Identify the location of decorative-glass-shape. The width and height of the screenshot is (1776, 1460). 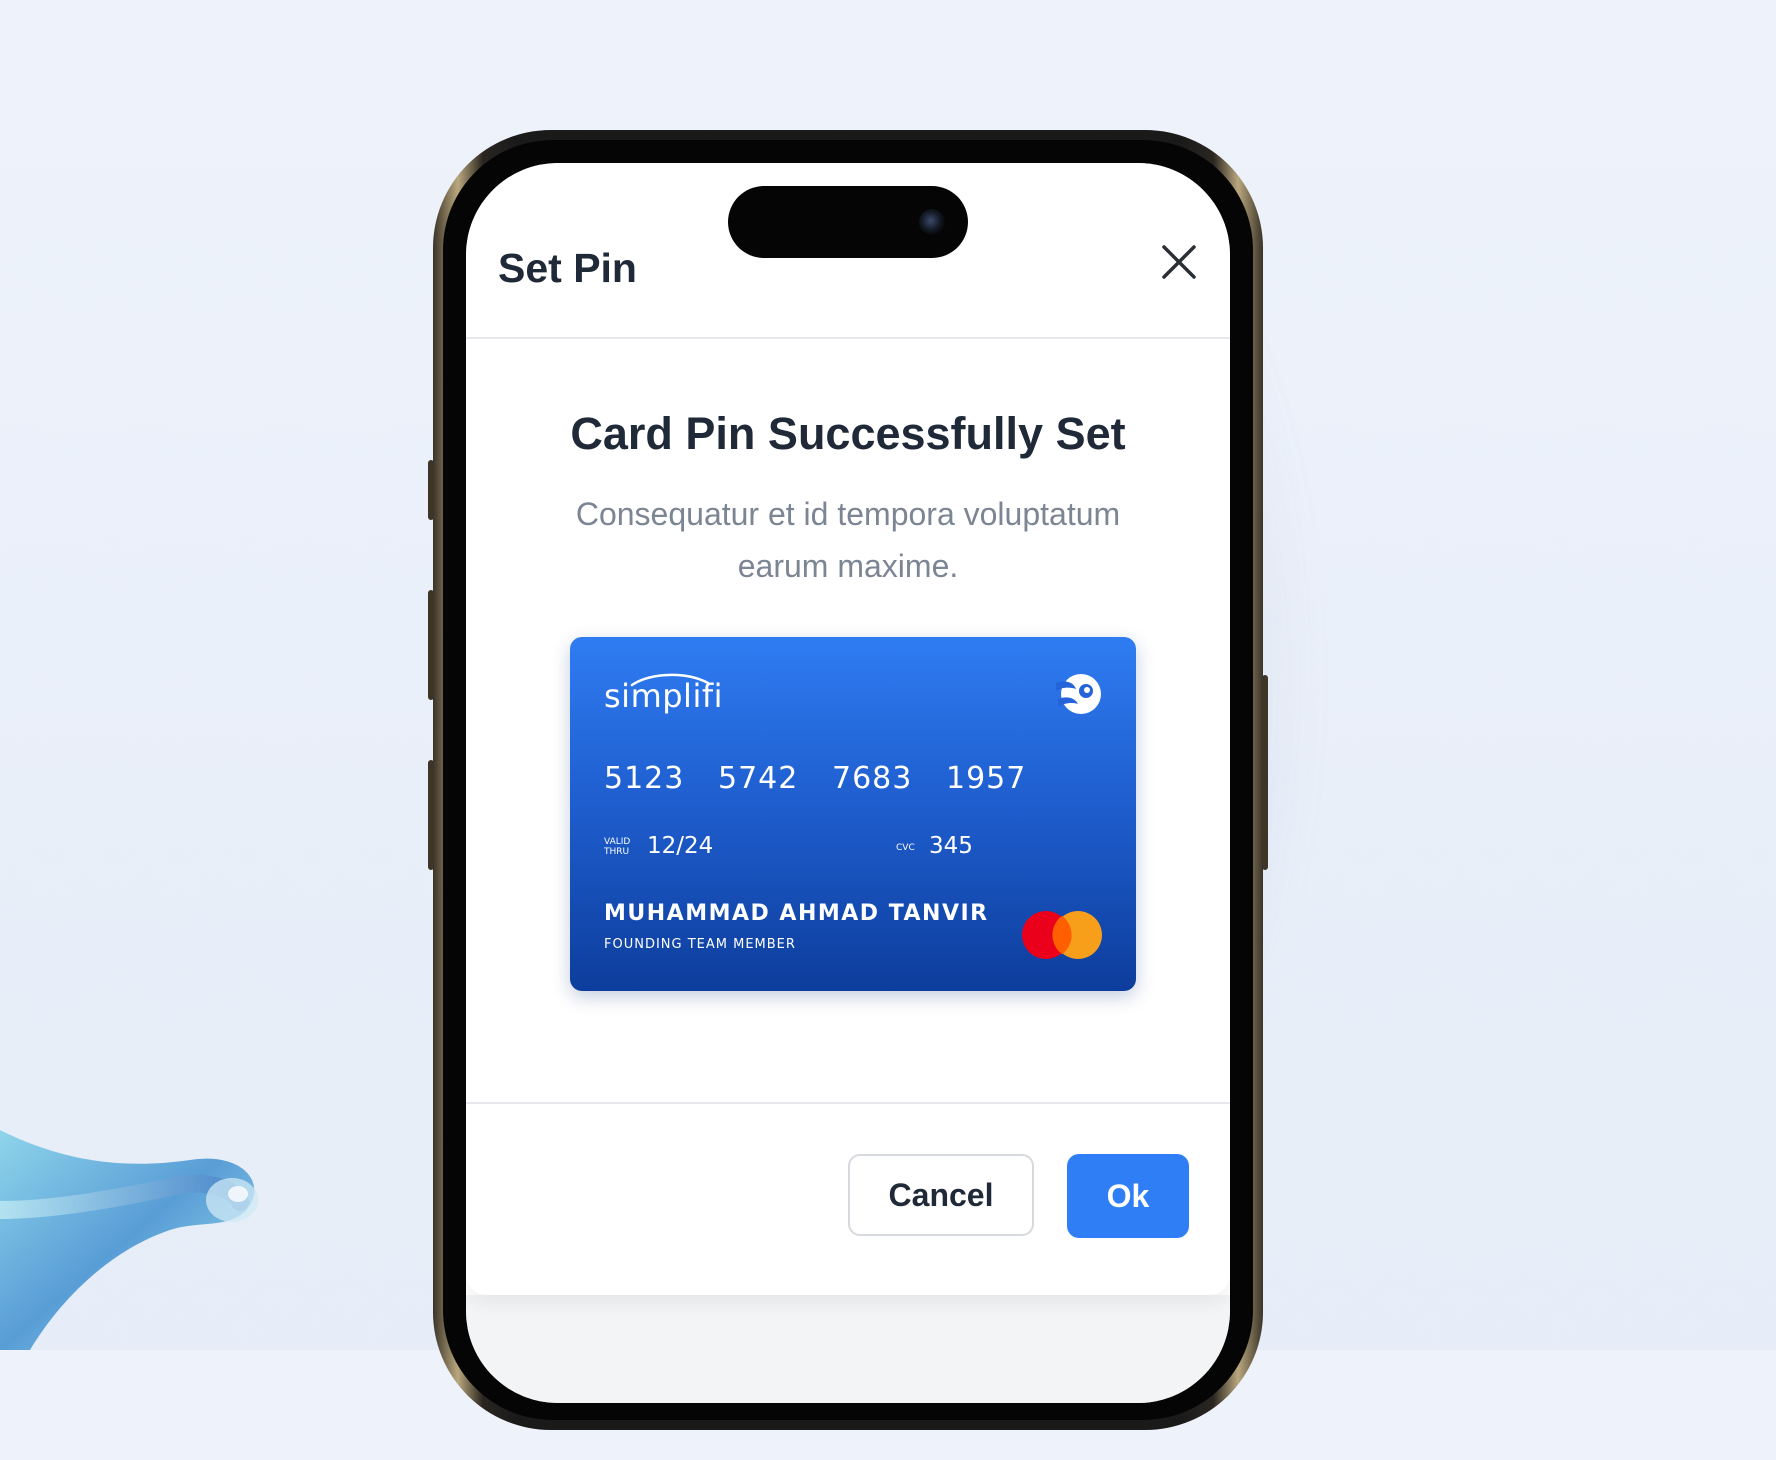
(129, 1240).